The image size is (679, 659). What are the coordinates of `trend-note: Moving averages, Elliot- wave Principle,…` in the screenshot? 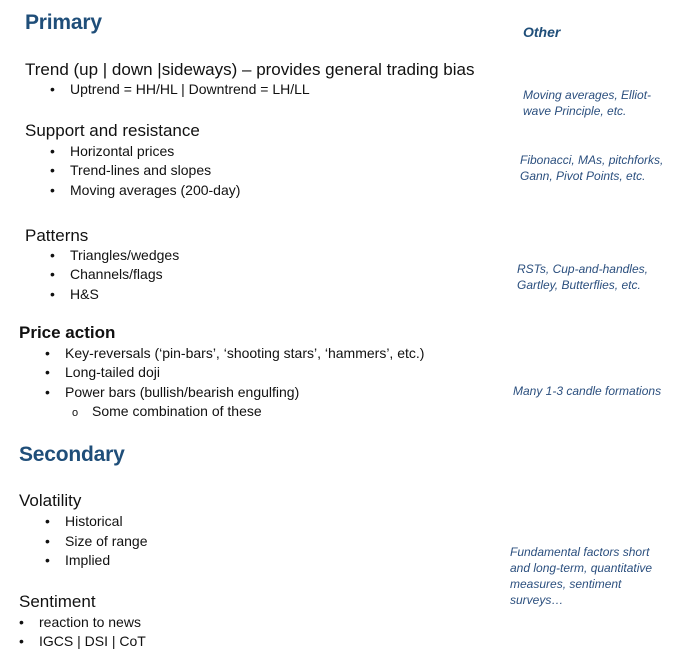 It's located at (587, 103).